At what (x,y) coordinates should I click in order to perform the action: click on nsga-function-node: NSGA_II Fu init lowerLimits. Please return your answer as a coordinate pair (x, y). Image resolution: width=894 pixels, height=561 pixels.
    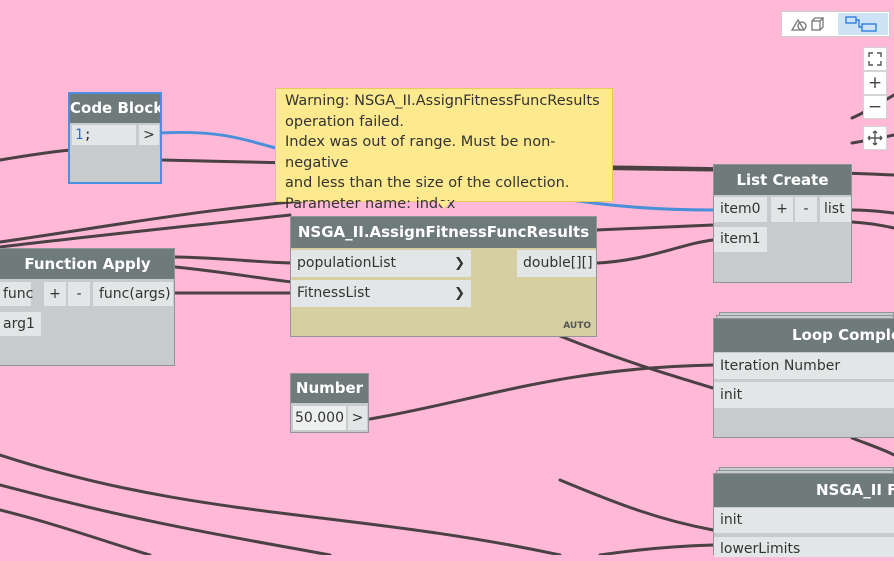
    Looking at the image, I should click on (803, 515).